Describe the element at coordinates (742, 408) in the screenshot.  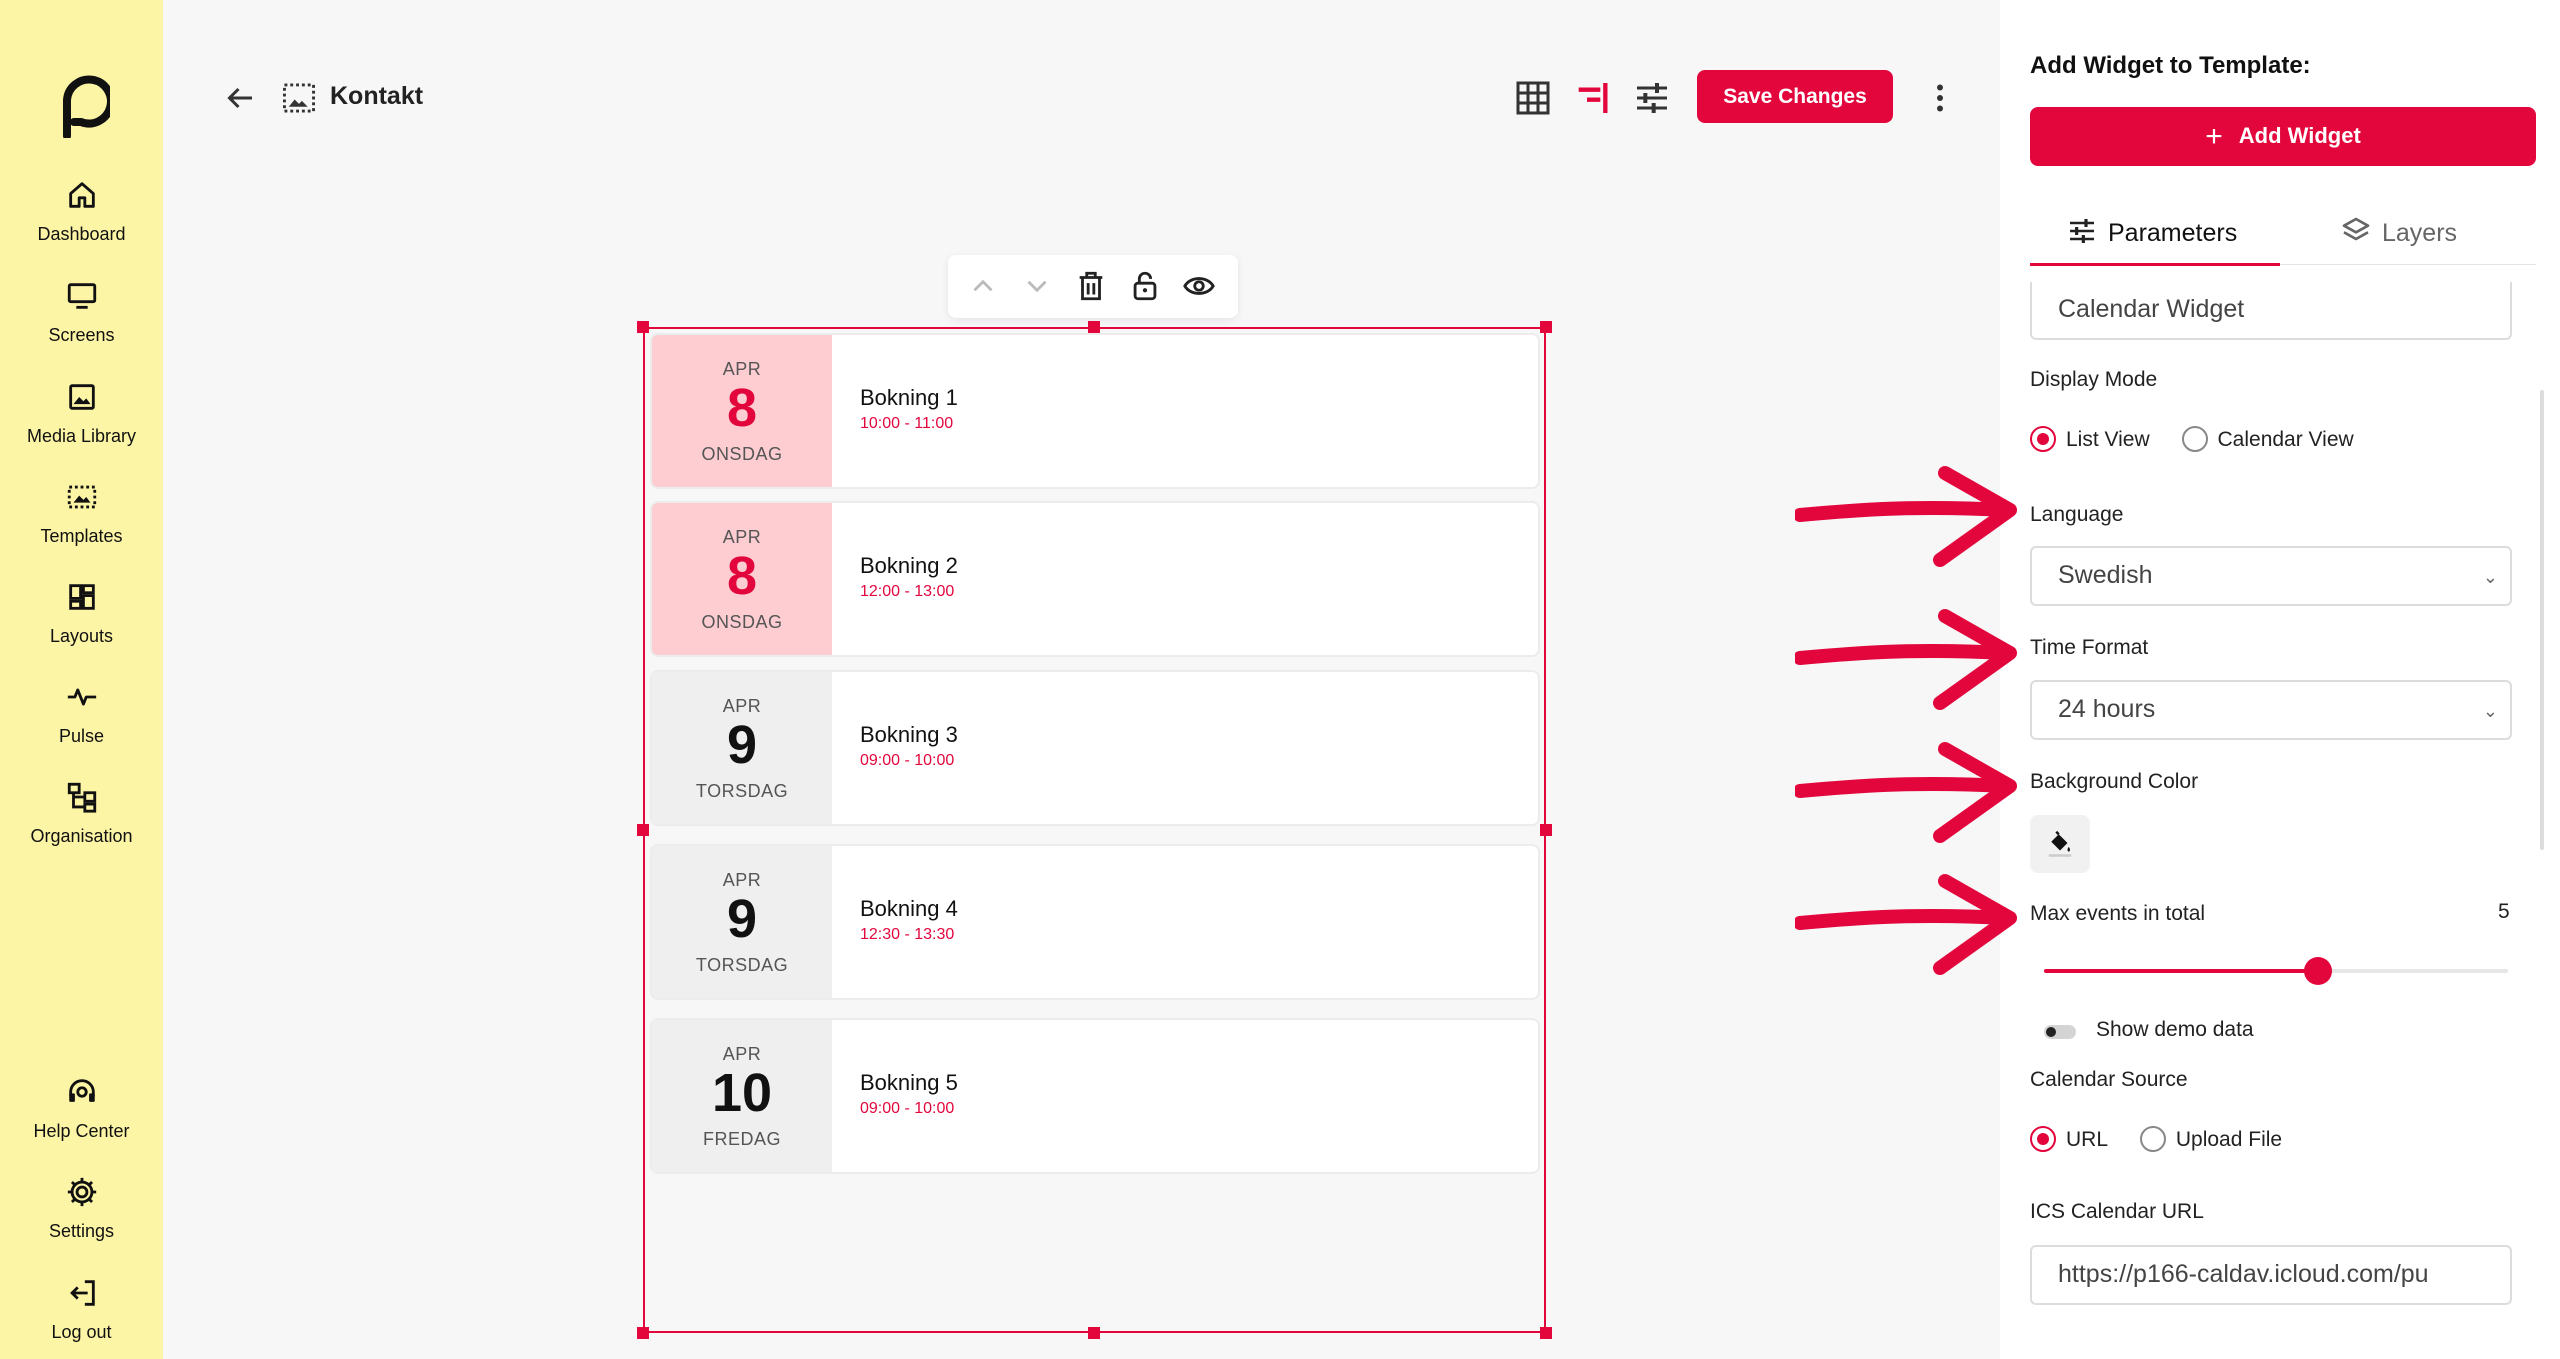
I see `event-day: 8` at that location.